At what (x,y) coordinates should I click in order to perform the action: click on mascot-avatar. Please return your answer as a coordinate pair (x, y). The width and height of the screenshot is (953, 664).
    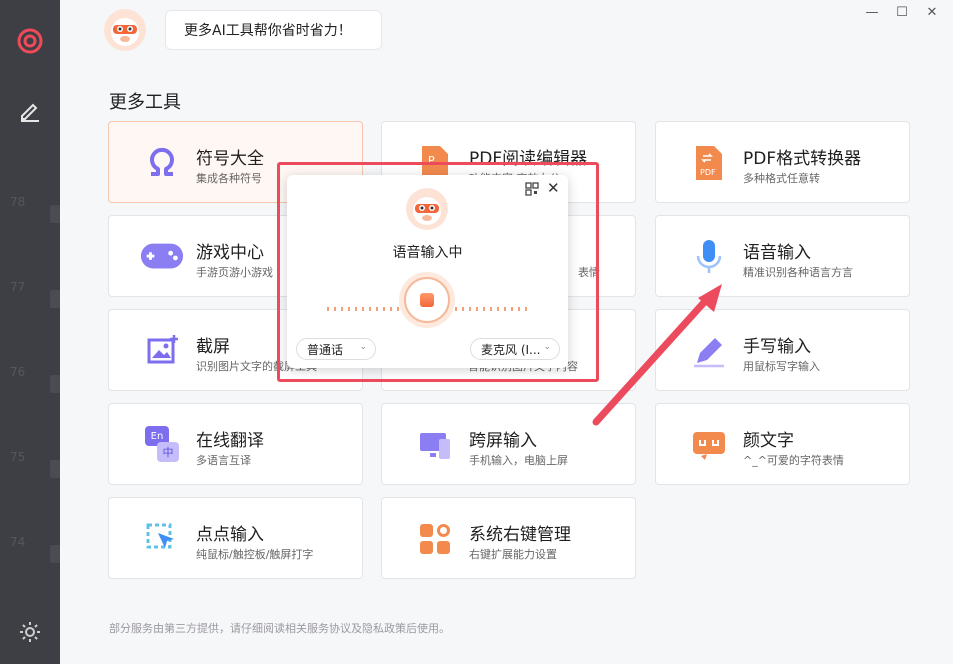
    Looking at the image, I should click on (125, 30).